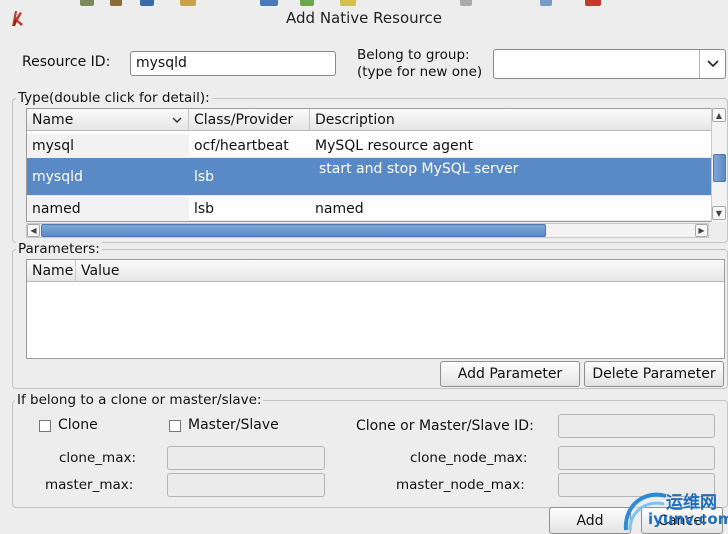  I want to click on sort-chevron-icon, so click(177, 120).